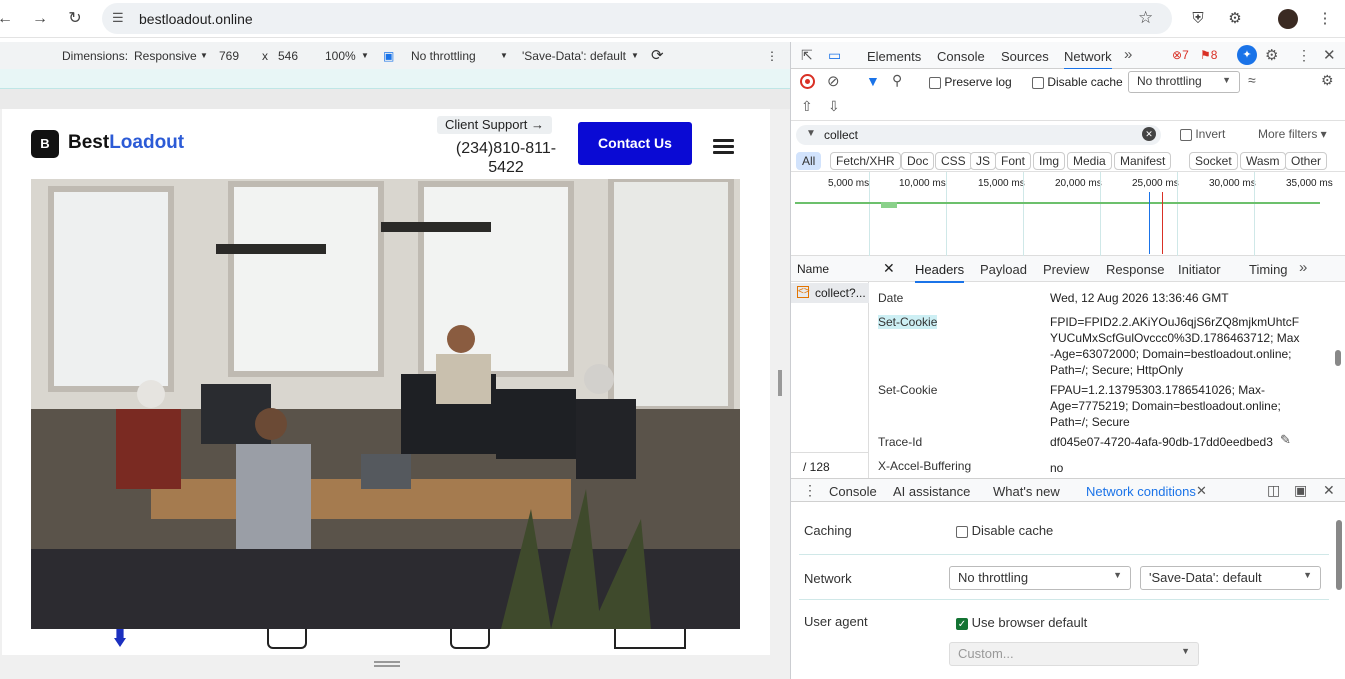 The height and width of the screenshot is (679, 1345). I want to click on client-support-link: Client Support →, so click(494, 125).